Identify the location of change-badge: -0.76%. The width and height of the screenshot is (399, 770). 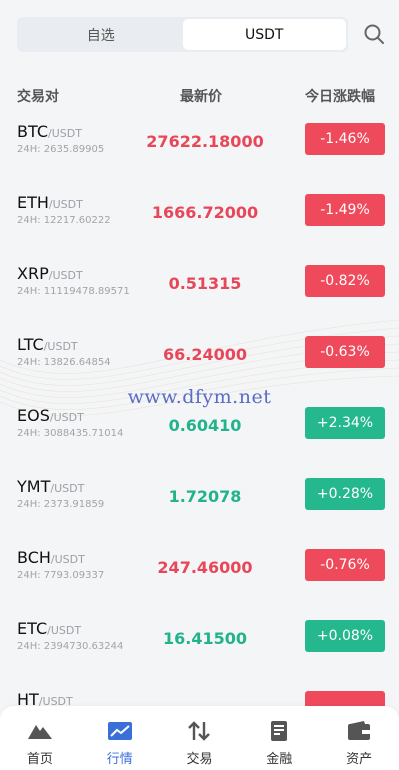
(345, 565).